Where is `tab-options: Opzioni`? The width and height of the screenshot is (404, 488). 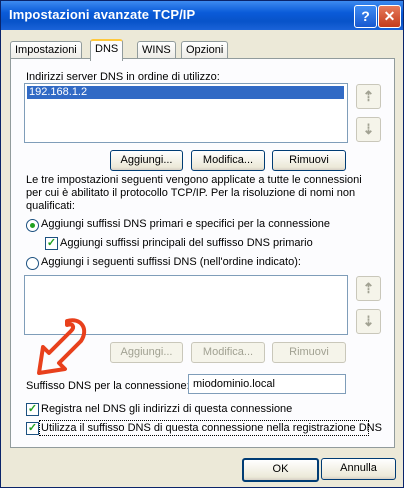 tab-options: Opzioni is located at coordinates (205, 50).